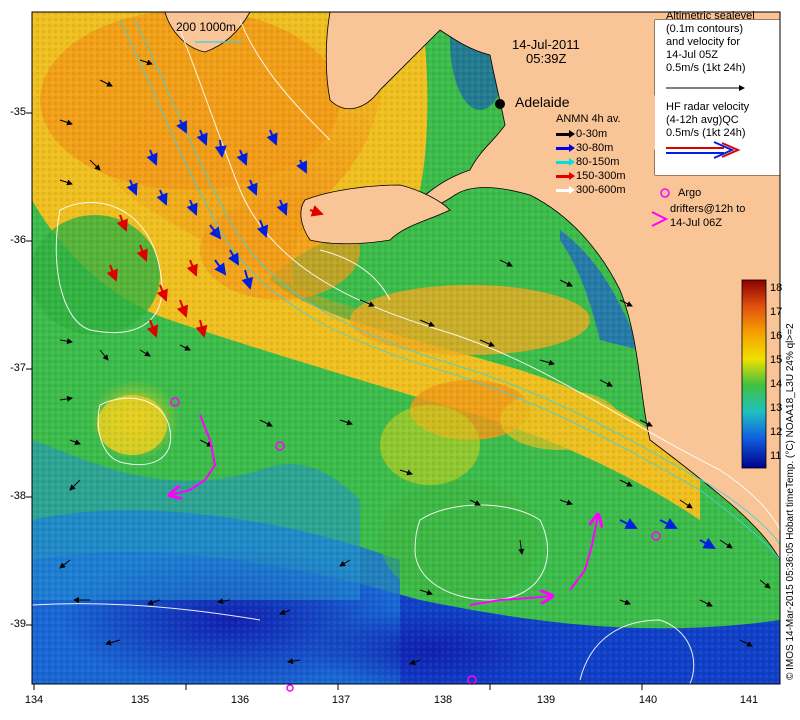 The width and height of the screenshot is (800, 720). What do you see at coordinates (708, 107) in the screenshot?
I see `hf-radar-line: HF radar velocity` at bounding box center [708, 107].